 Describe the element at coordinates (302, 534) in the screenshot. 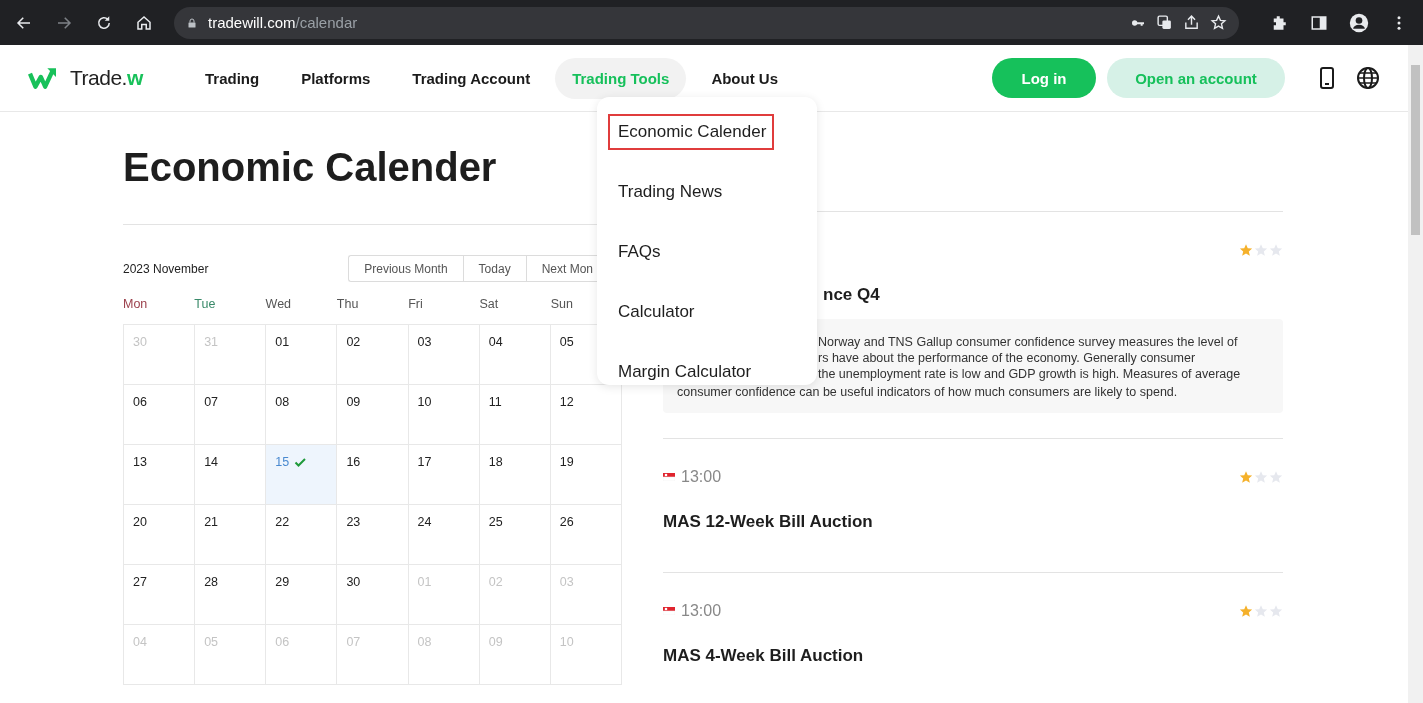

I see `day-cell: 22` at that location.